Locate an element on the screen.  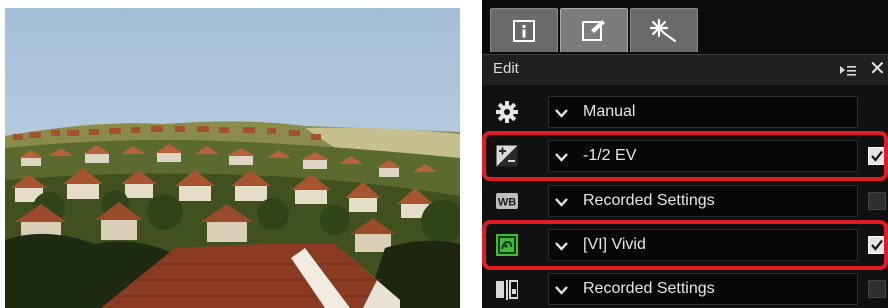
mode-dropdown: Manual is located at coordinates (703, 112).